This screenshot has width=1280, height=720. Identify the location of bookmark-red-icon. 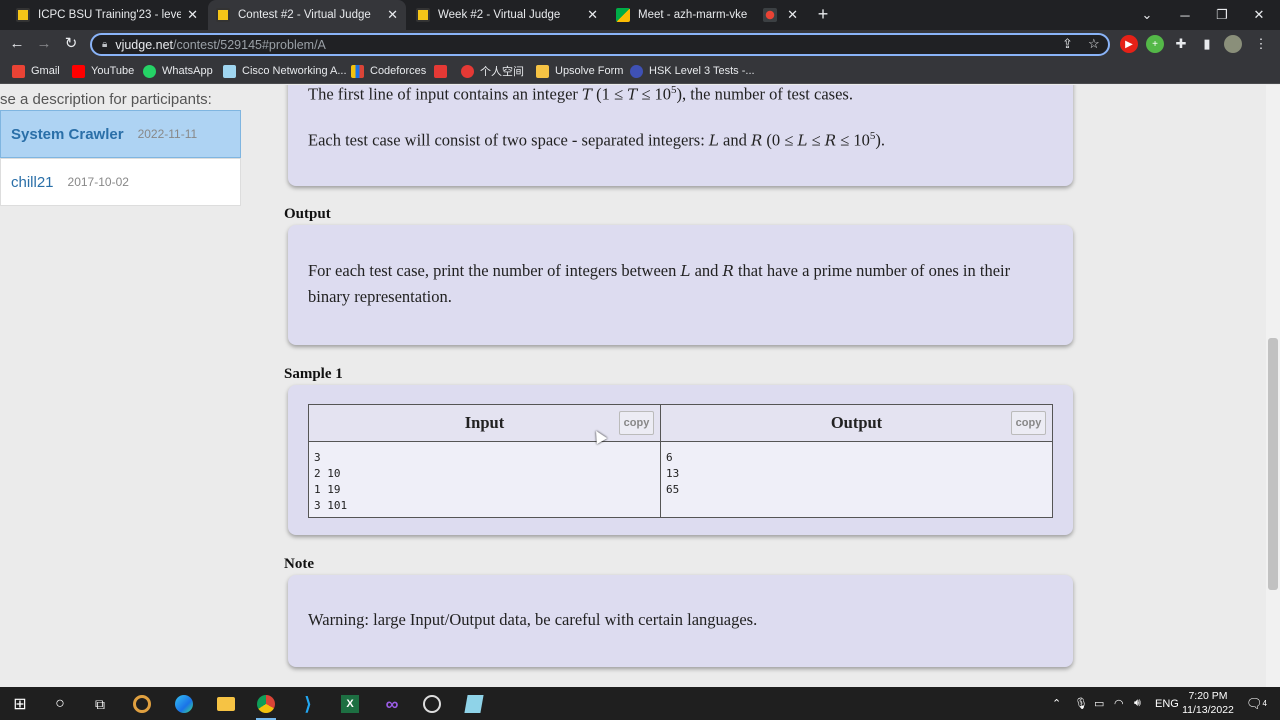
(440, 71).